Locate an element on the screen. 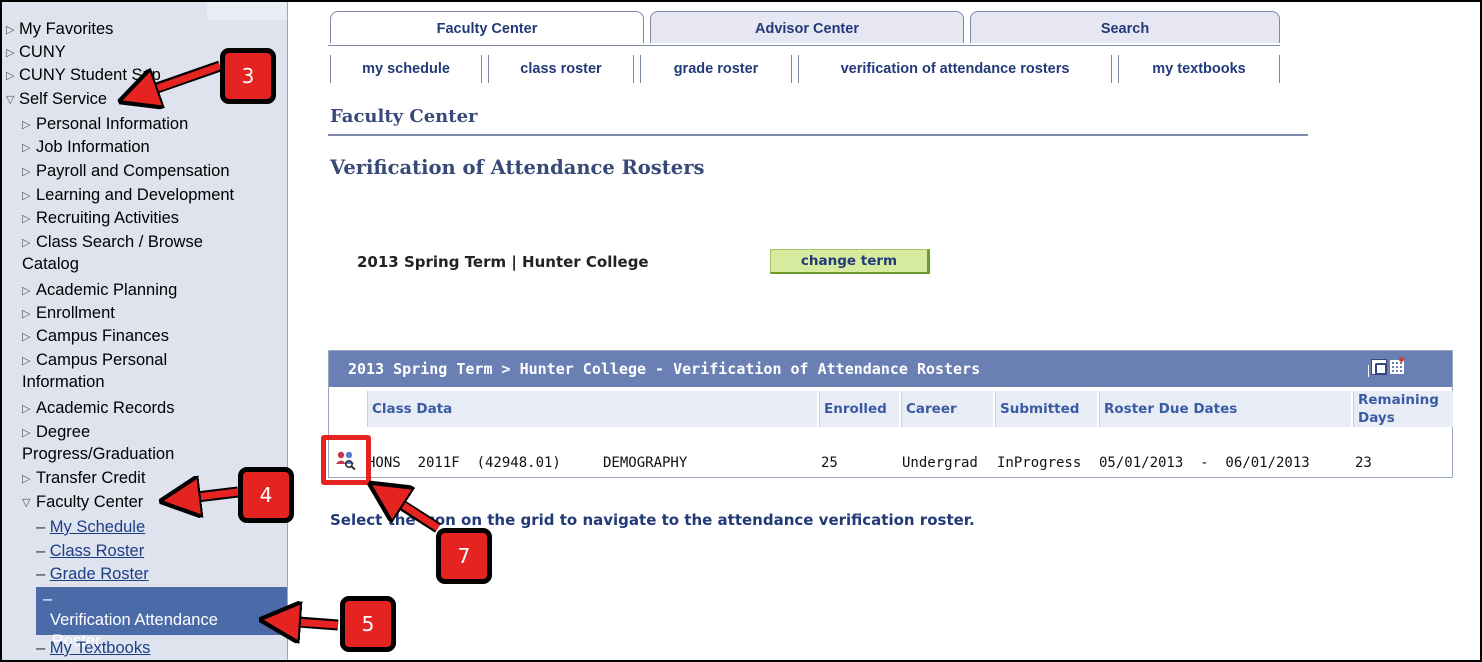 This screenshot has height=662, width=1482. column-header-class-data: Class Data is located at coordinates (592, 409).